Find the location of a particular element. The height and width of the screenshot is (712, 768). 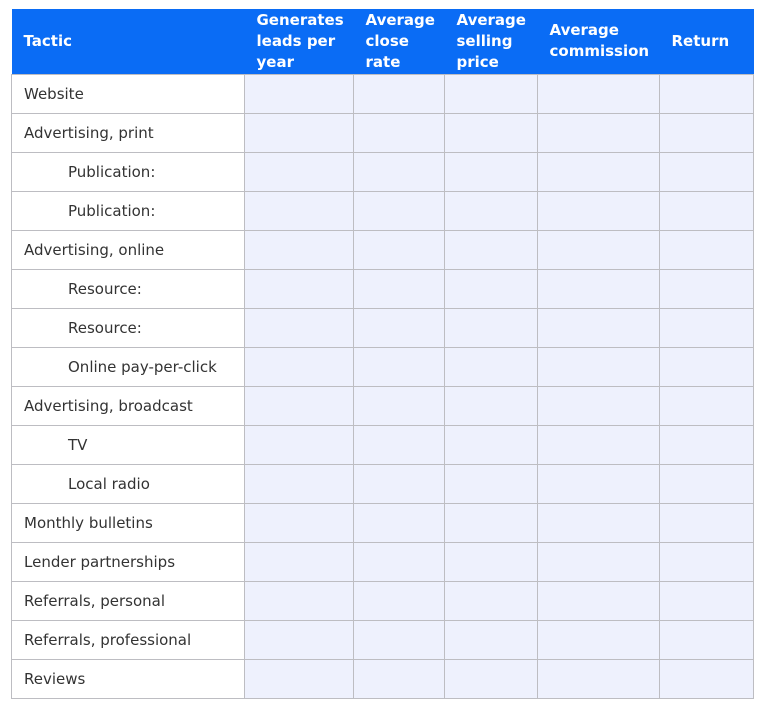

tactic-label: Referrals, professional is located at coordinates (128, 639).